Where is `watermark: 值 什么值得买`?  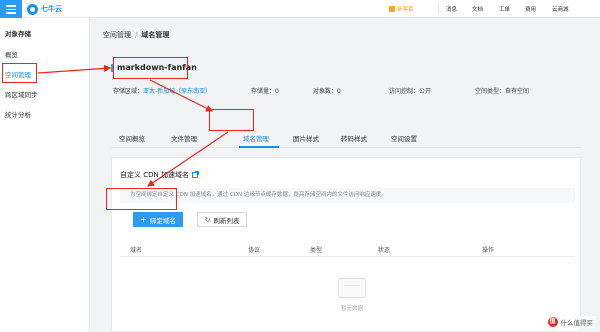 watermark: 值 什么值得买 is located at coordinates (570, 322).